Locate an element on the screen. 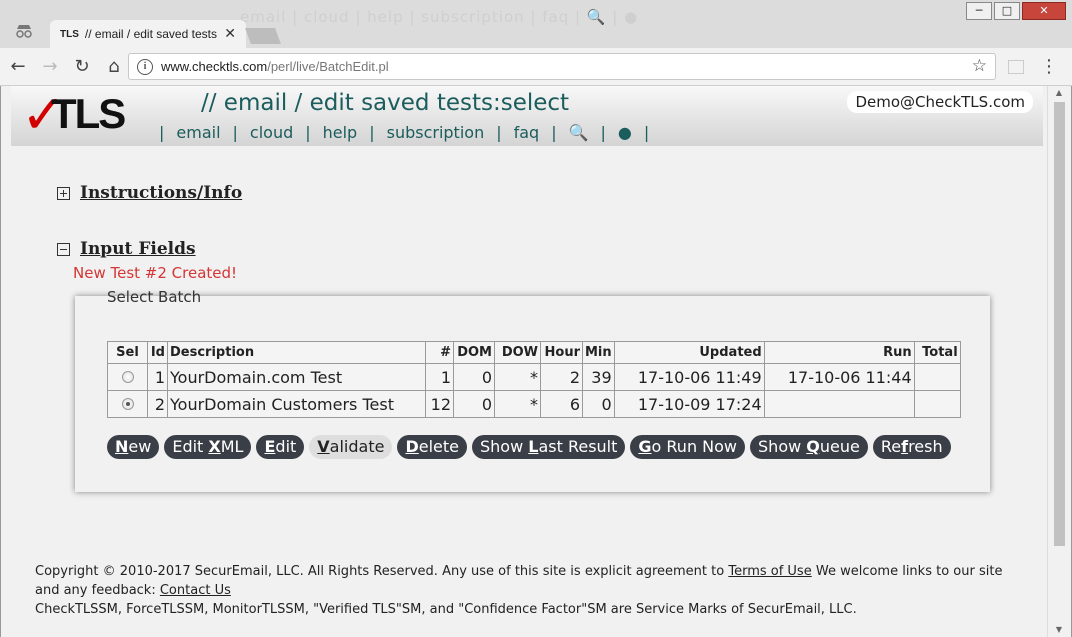  btn-post: ast Result is located at coordinates (578, 446).